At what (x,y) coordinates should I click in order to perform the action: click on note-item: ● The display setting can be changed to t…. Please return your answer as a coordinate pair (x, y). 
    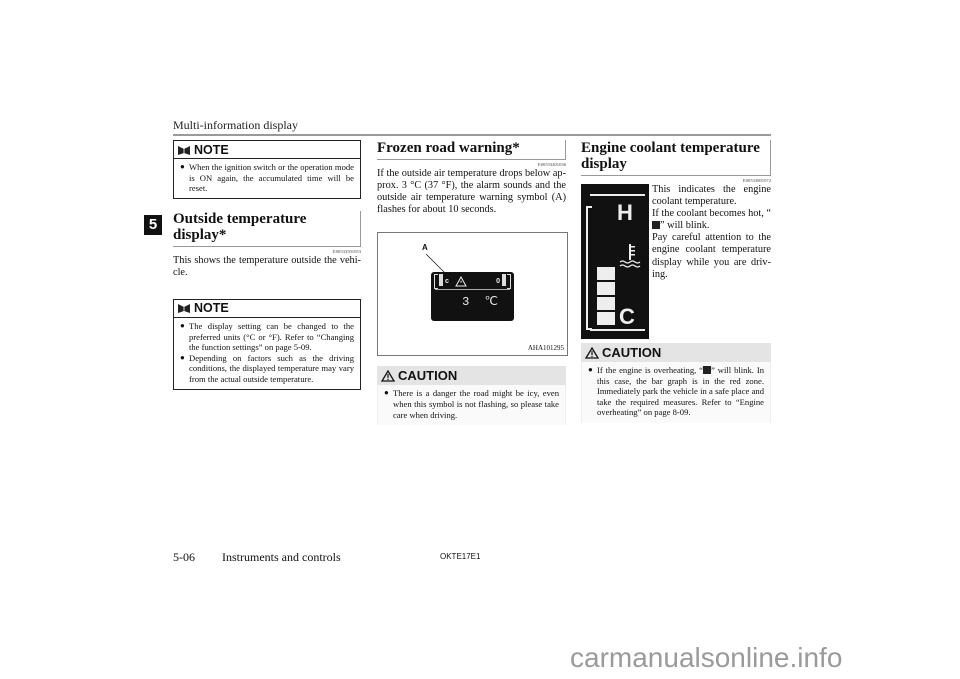
    Looking at the image, I should click on (267, 336).